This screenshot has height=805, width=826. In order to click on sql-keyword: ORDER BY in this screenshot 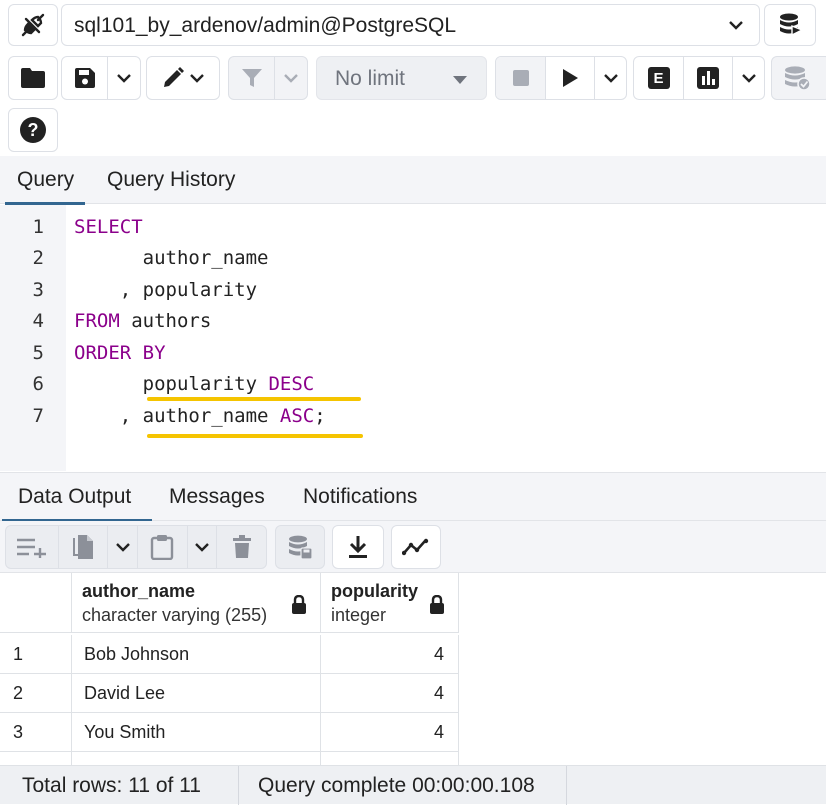, I will do `click(120, 353)`.